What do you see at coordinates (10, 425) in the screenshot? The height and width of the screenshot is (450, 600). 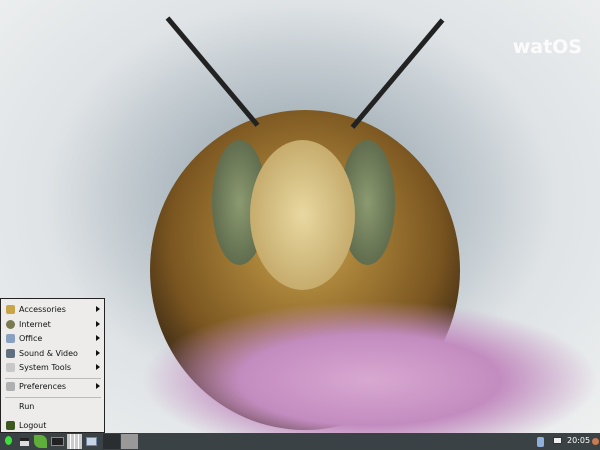 I see `logout-icon` at bounding box center [10, 425].